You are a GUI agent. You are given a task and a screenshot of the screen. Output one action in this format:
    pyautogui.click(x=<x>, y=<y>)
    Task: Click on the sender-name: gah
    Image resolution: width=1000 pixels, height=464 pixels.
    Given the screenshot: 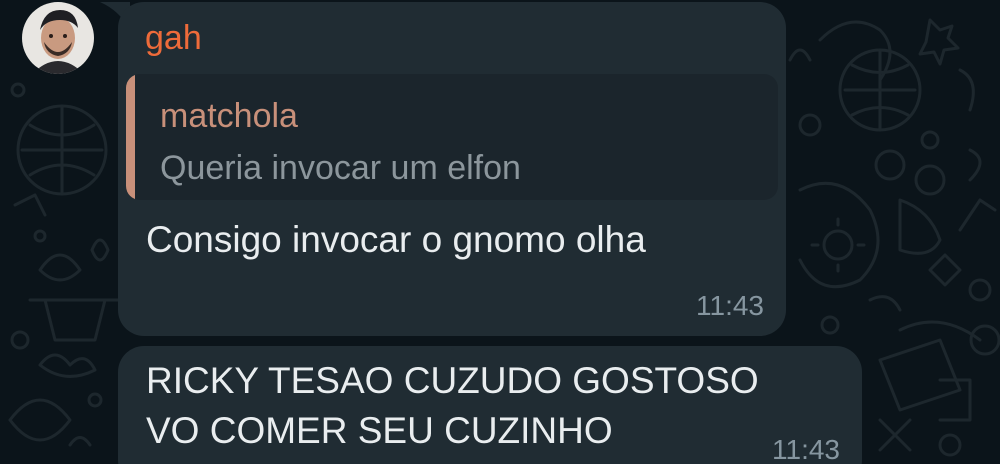 What is the action you would take?
    pyautogui.click(x=173, y=38)
    